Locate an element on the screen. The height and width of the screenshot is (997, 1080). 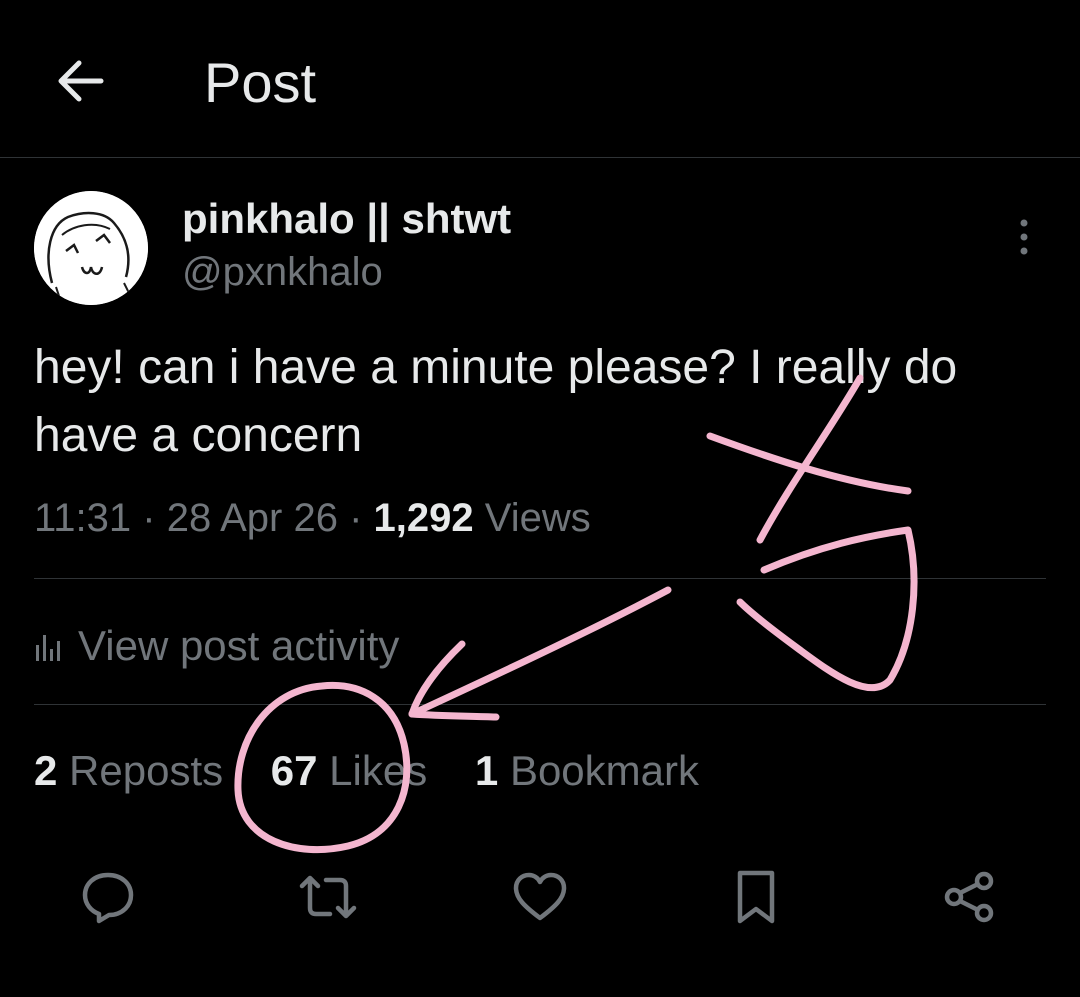
repost-button is located at coordinates (328, 897).